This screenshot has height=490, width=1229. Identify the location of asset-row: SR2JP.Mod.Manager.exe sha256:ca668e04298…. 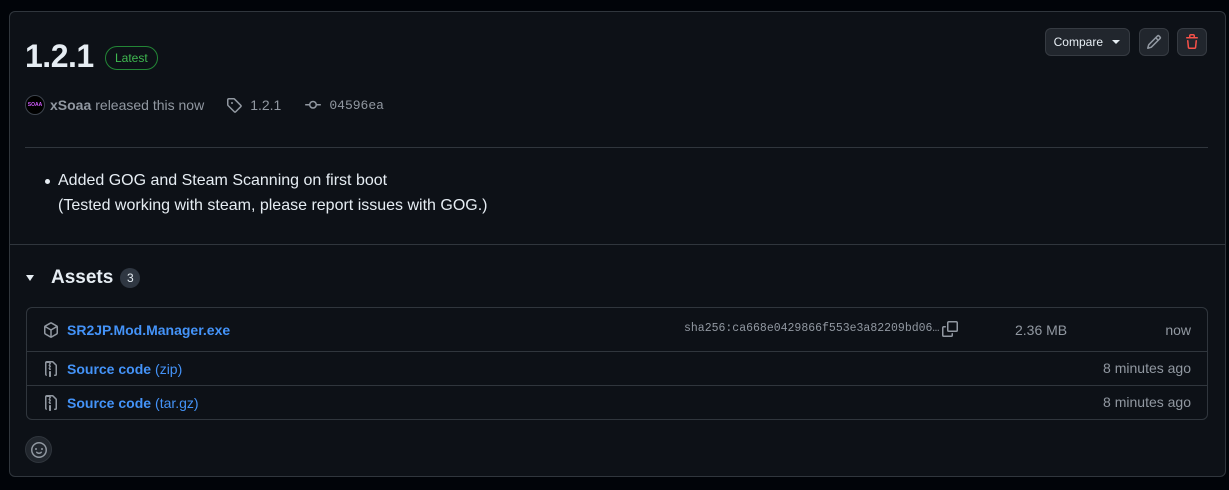
(617, 330).